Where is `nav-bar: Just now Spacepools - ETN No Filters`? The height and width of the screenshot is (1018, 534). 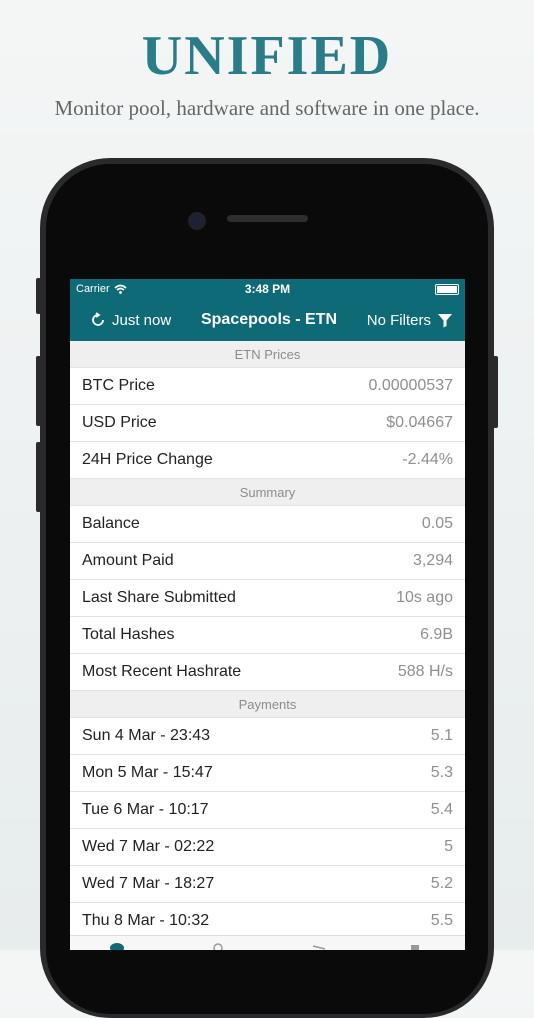 nav-bar: Just now Spacepools - ETN No Filters is located at coordinates (267, 320).